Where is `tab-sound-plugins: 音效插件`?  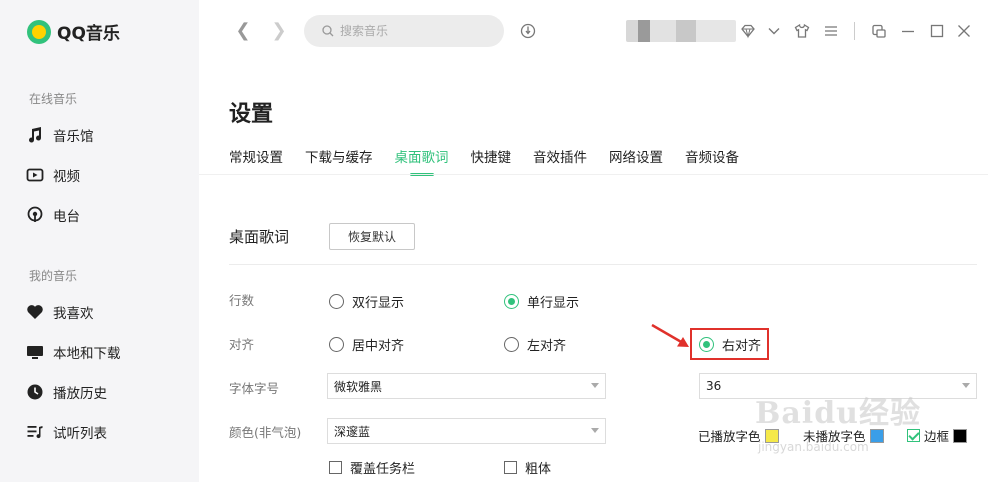 tab-sound-plugins: 音效插件 is located at coordinates (560, 161).